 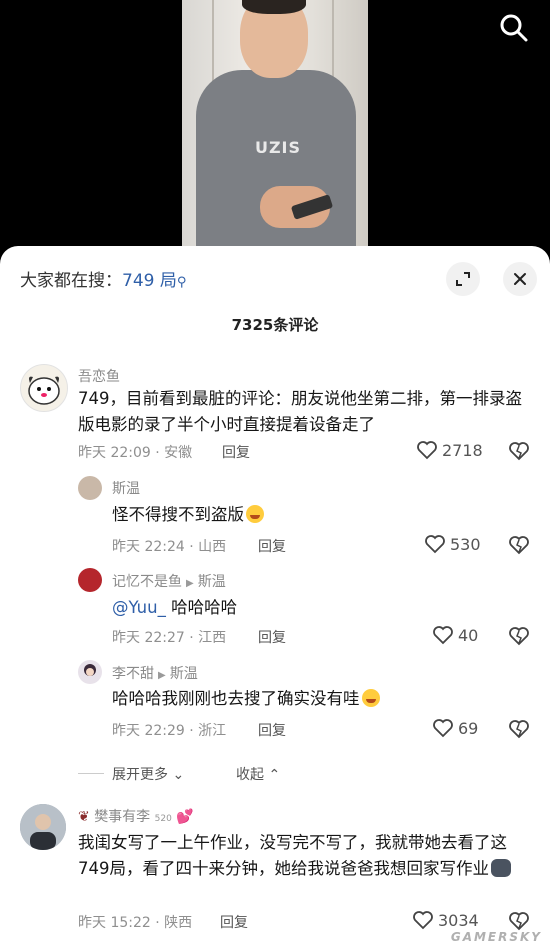 What do you see at coordinates (468, 635) in the screenshot?
I see `like-count: 40` at bounding box center [468, 635].